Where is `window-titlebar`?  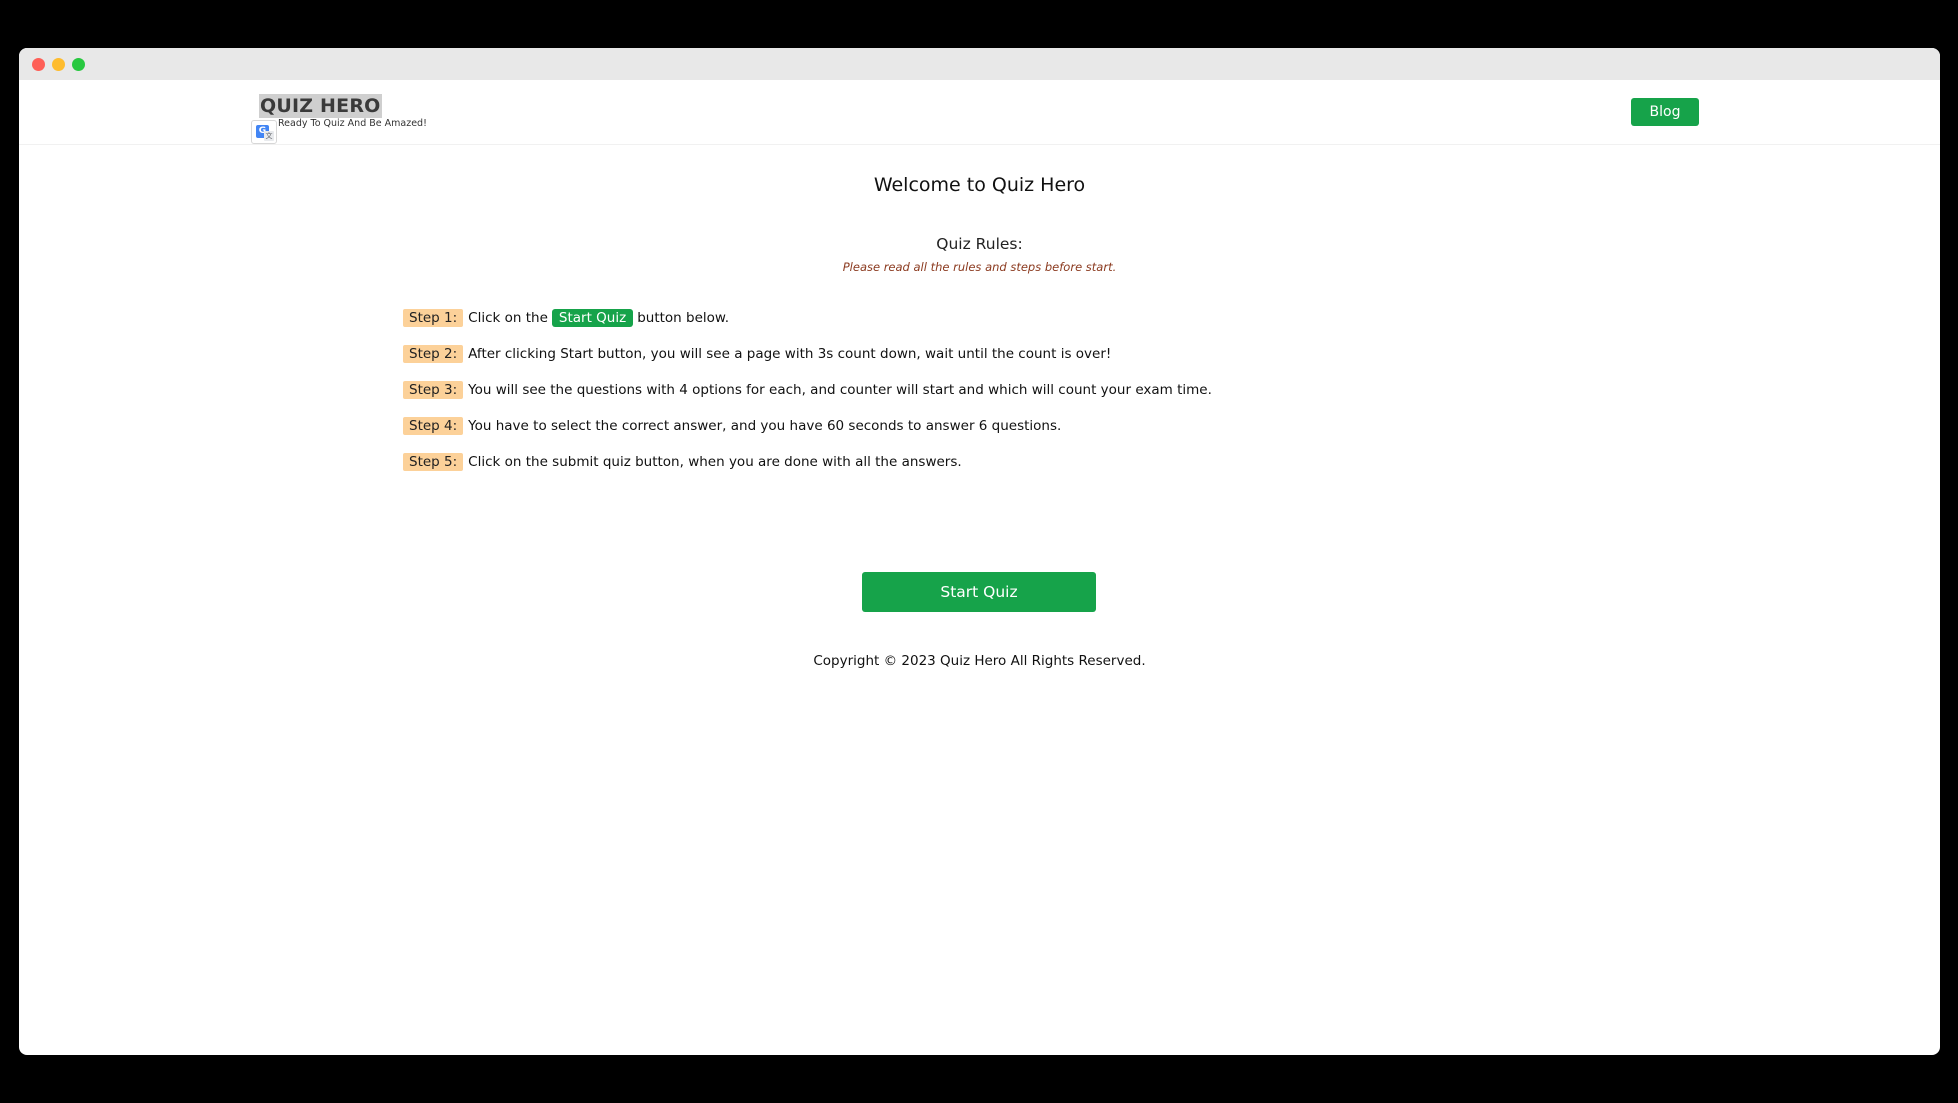 window-titlebar is located at coordinates (979, 64).